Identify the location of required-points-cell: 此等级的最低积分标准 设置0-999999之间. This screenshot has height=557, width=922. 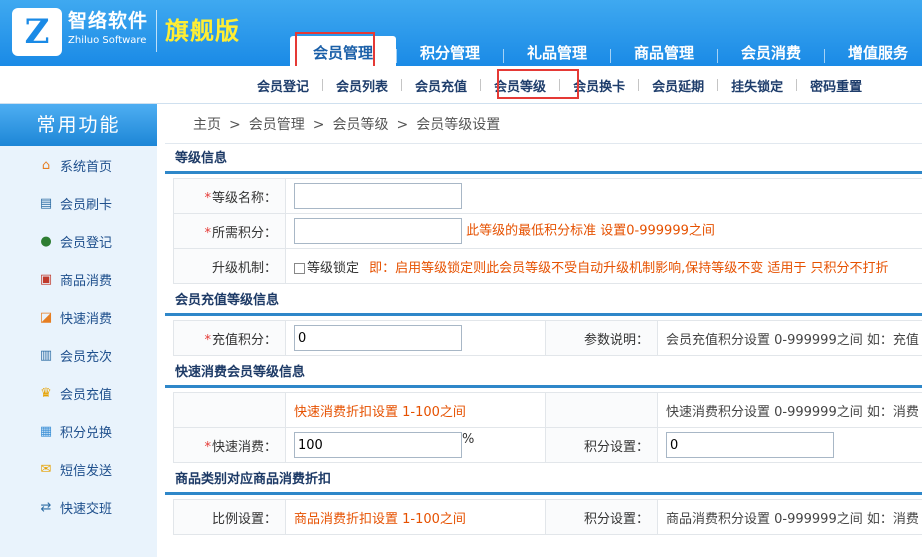
(603, 231).